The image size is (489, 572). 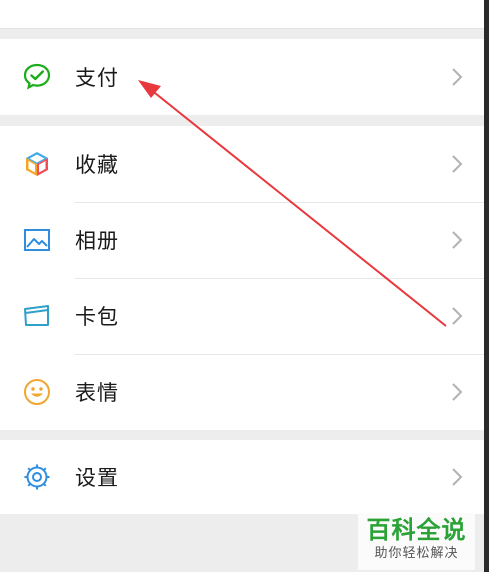 I want to click on menu-item-favorites: 收藏, so click(x=242, y=164).